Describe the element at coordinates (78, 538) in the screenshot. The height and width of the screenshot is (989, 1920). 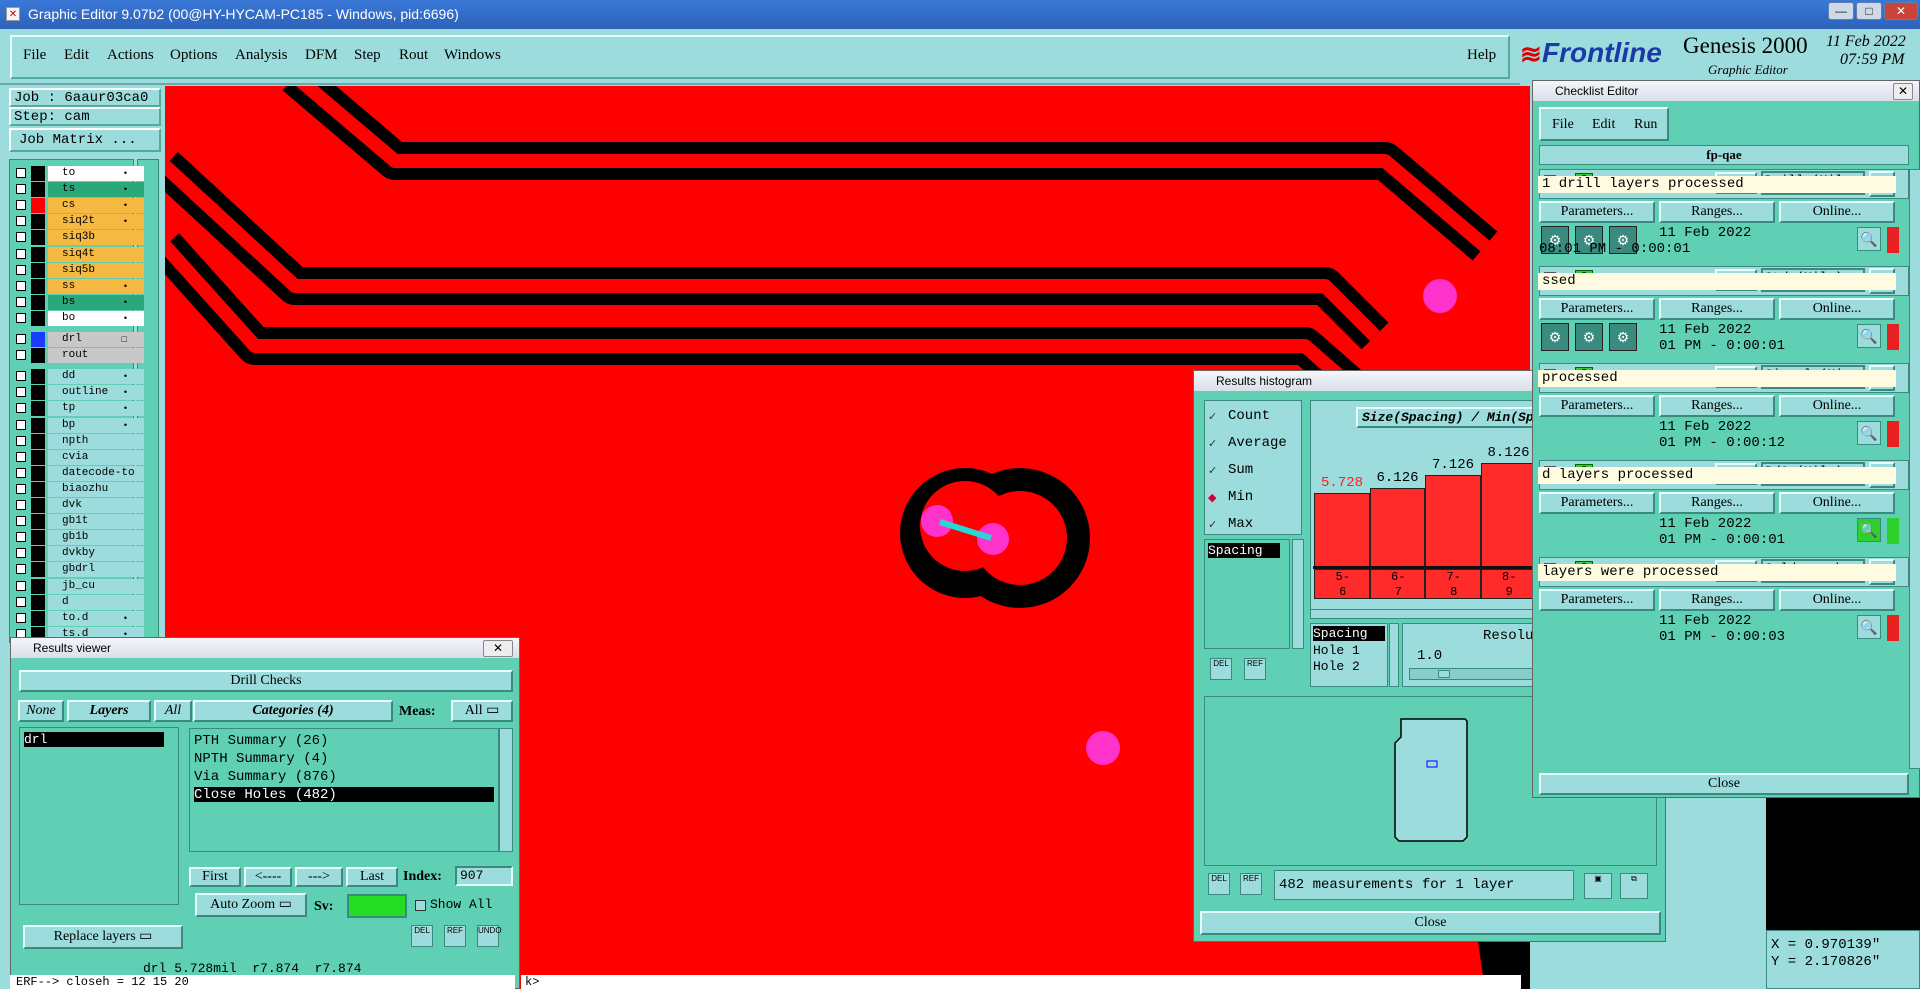
I see `layer-row: gb1b` at that location.